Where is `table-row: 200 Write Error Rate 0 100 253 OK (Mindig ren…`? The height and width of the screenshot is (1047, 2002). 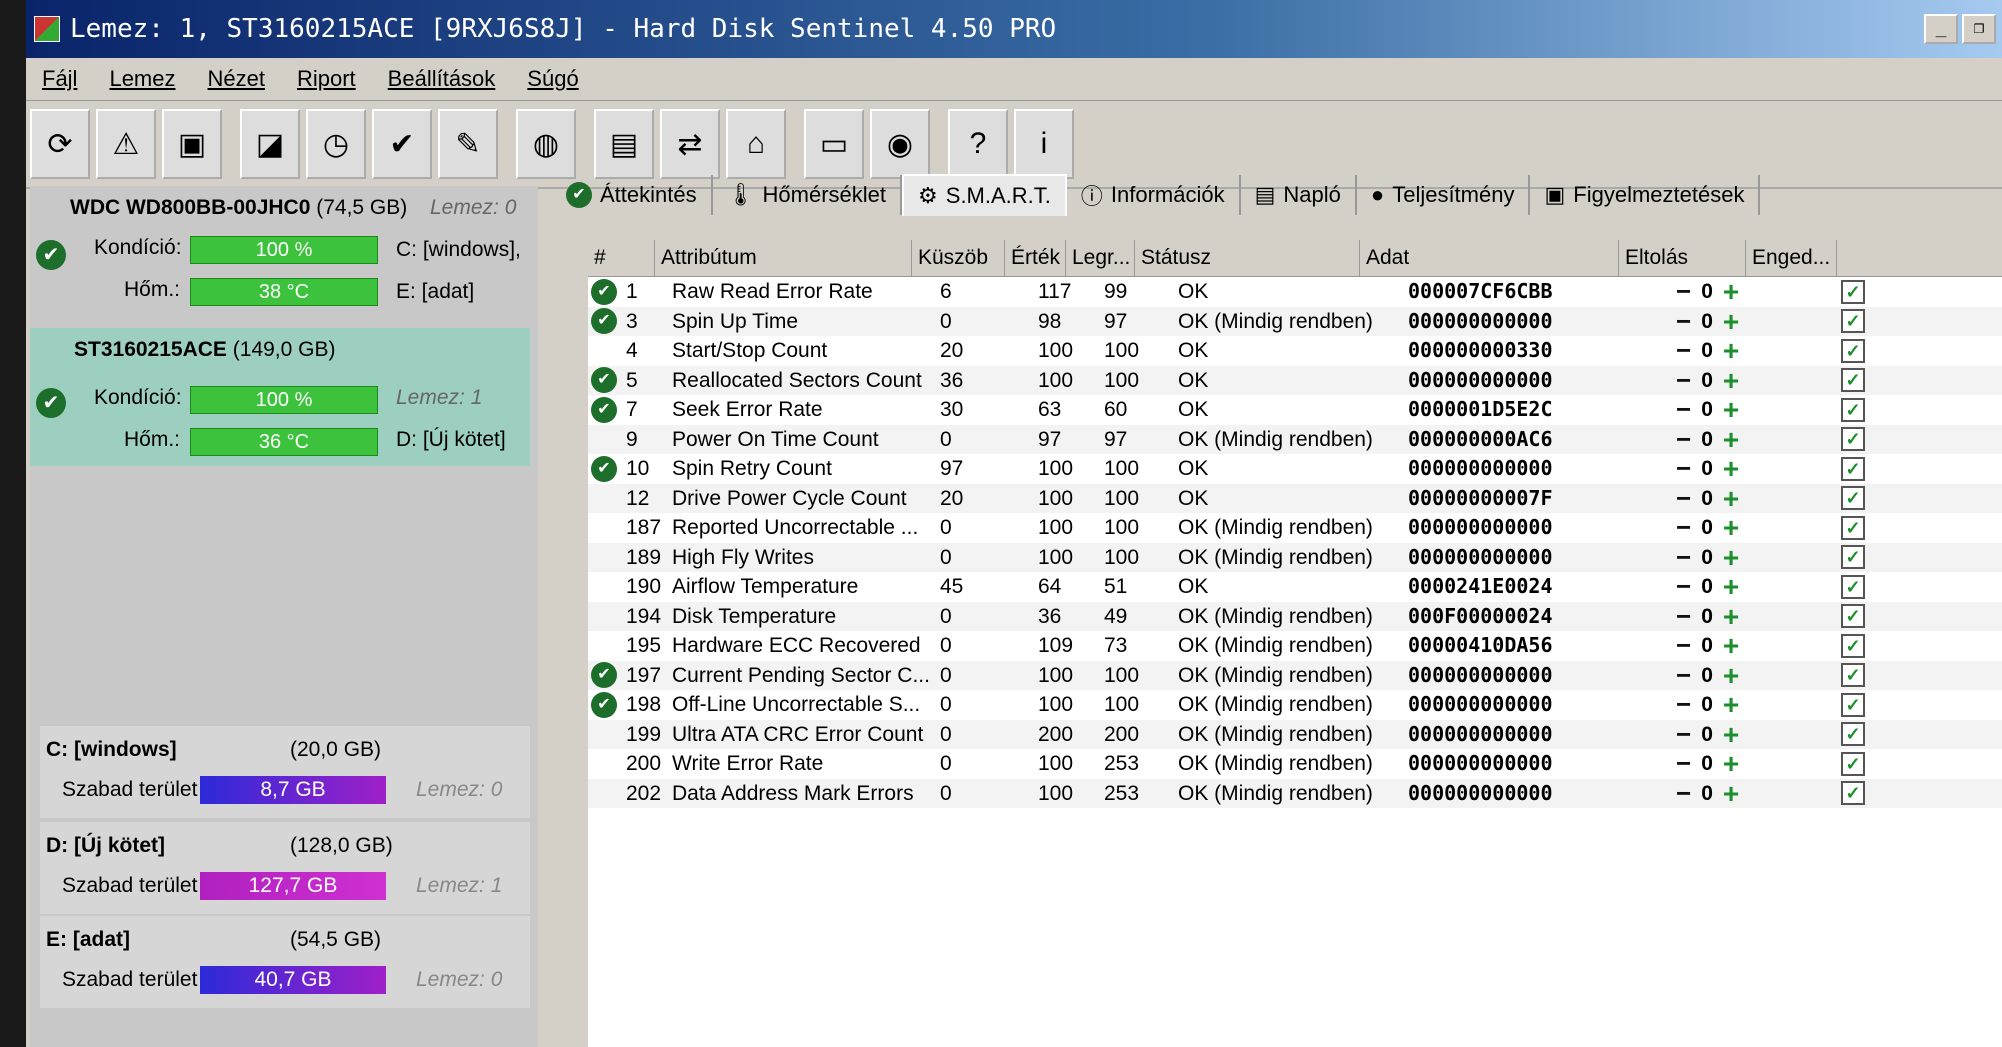
table-row: 200 Write Error Rate 0 100 253 OK (Mindig ren… is located at coordinates (1295, 764).